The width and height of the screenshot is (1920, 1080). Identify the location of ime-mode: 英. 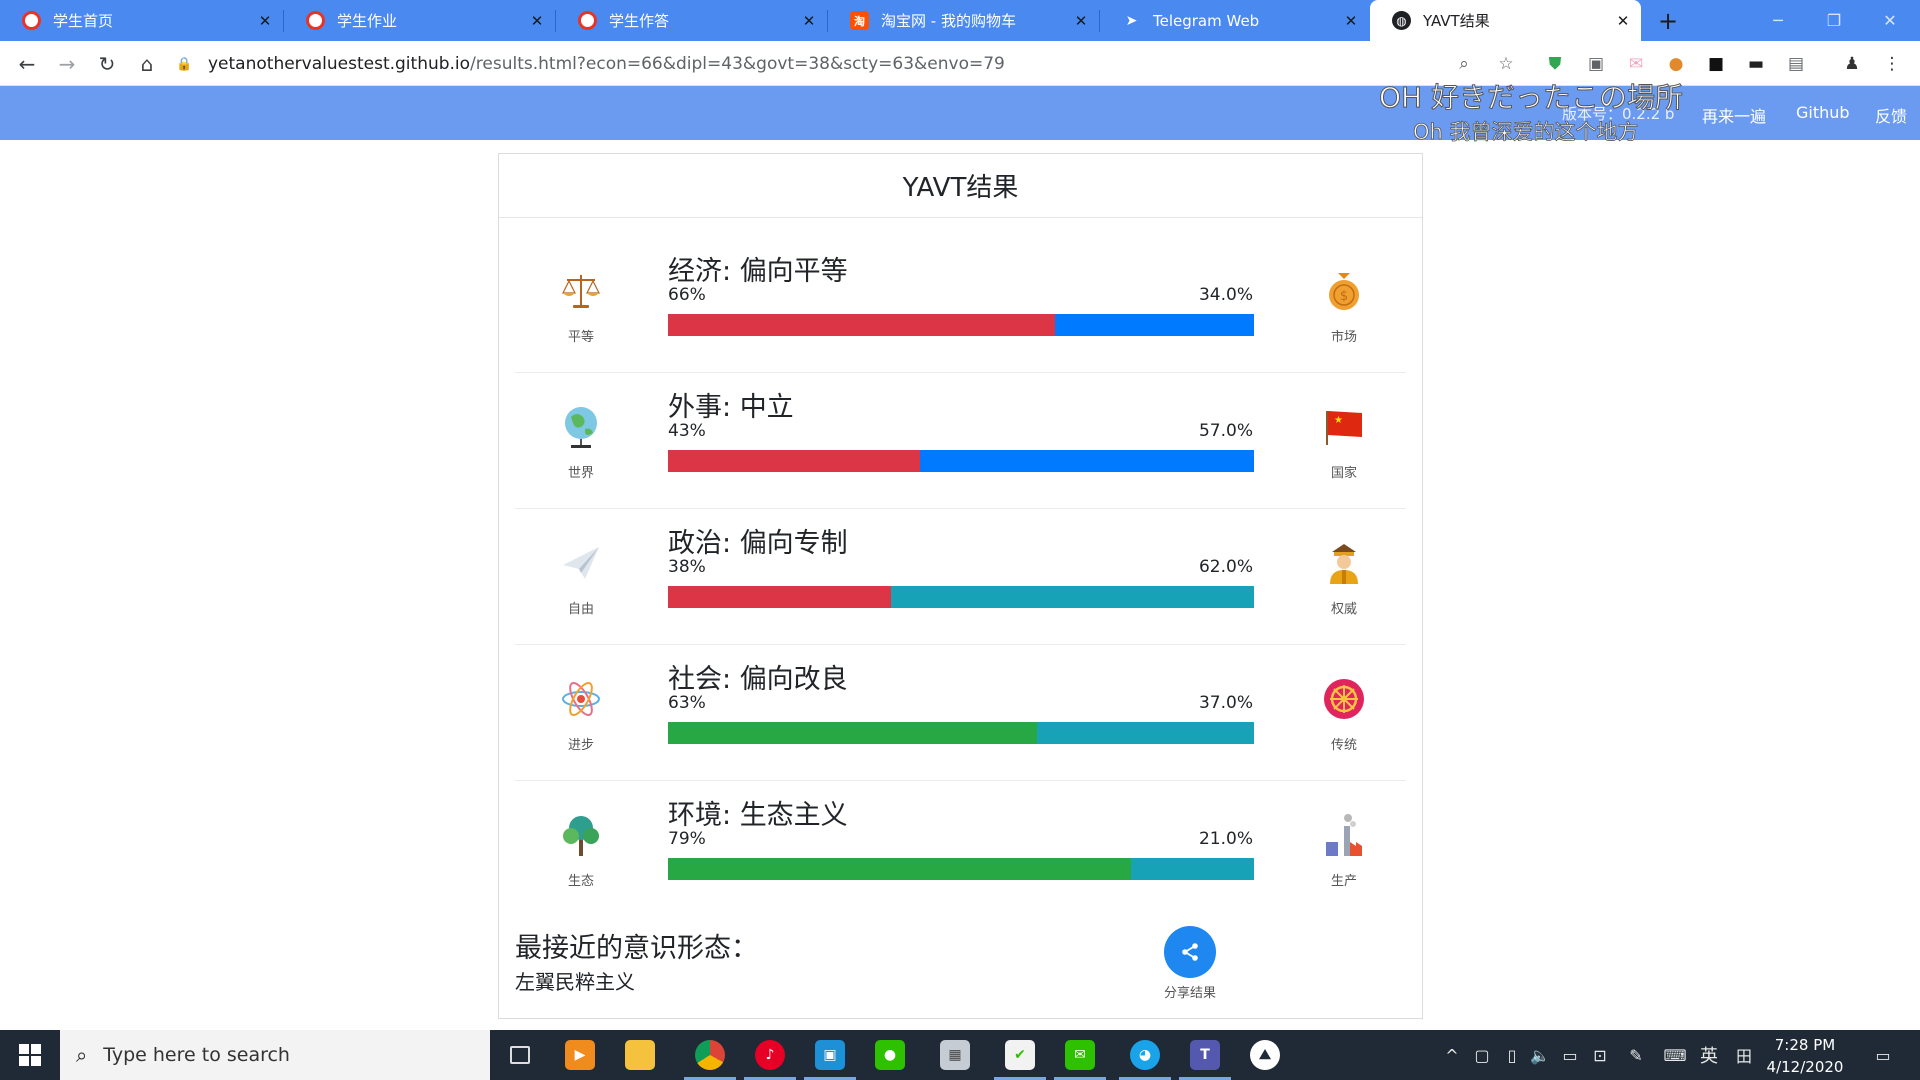
(1709, 1055).